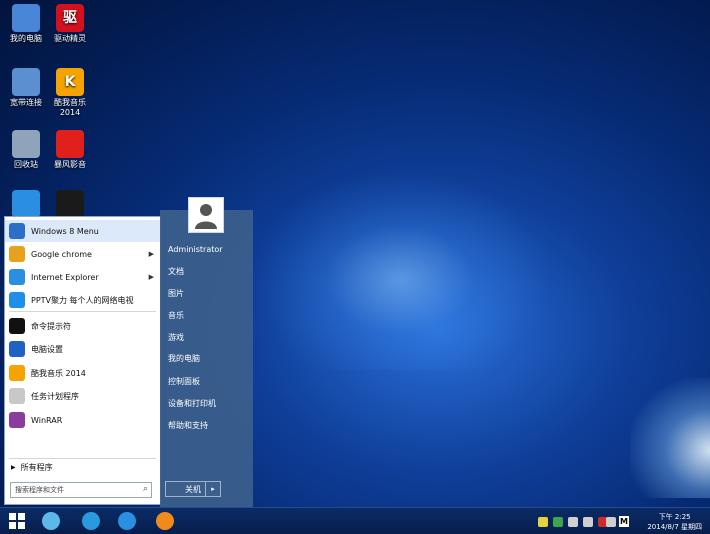 This screenshot has height=534, width=710. What do you see at coordinates (17, 326) in the screenshot?
I see `cmd-icon` at bounding box center [17, 326].